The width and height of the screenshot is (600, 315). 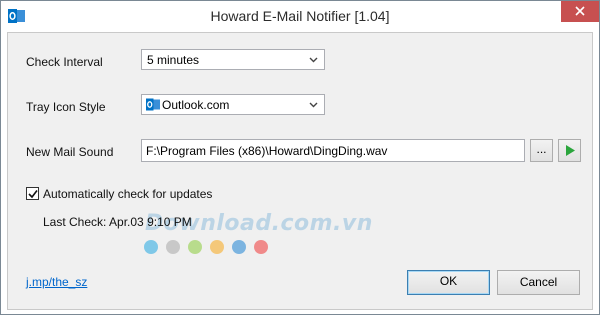 What do you see at coordinates (117, 222) in the screenshot?
I see `last-check-text: Last Check: Apr.03 9:10 PM` at bounding box center [117, 222].